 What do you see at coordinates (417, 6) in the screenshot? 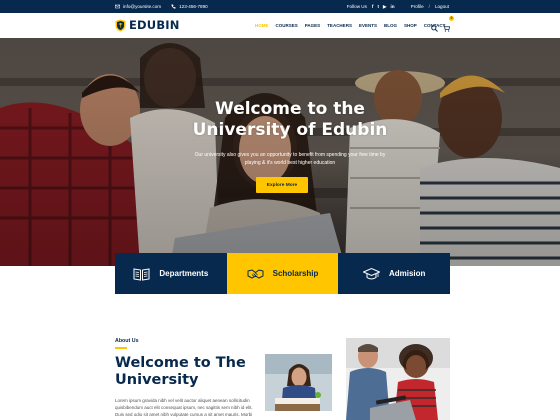
I see `profile-link: Profile` at bounding box center [417, 6].